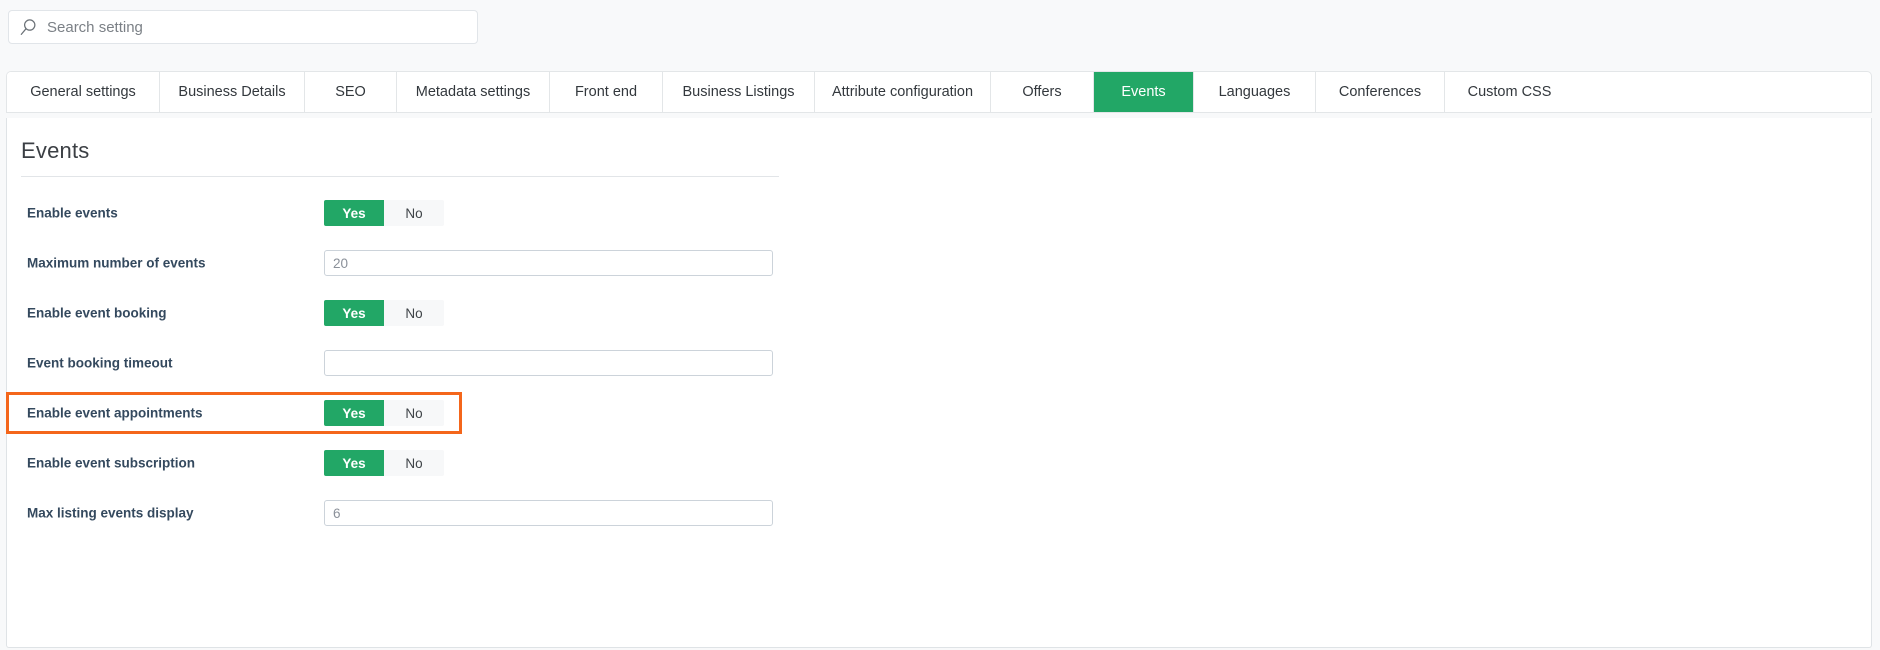 The width and height of the screenshot is (1880, 650). I want to click on tab-offers: Offers, so click(1042, 92).